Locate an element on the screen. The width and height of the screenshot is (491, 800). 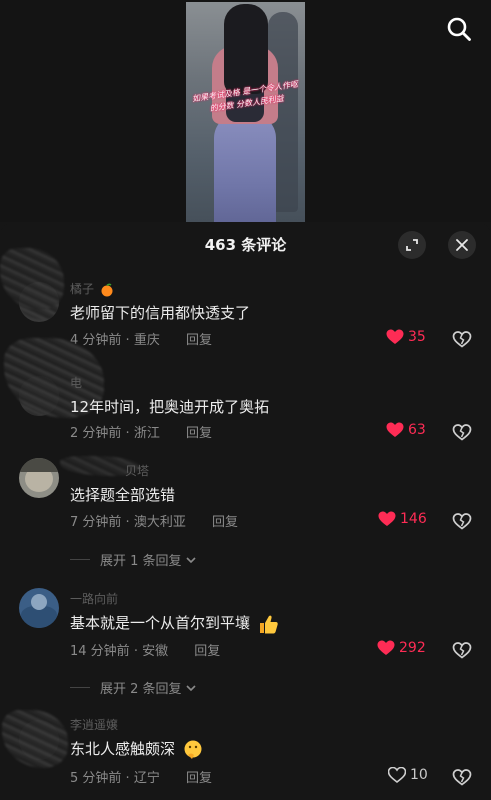
comment-time: 5 分钟前 is located at coordinates (96, 778).